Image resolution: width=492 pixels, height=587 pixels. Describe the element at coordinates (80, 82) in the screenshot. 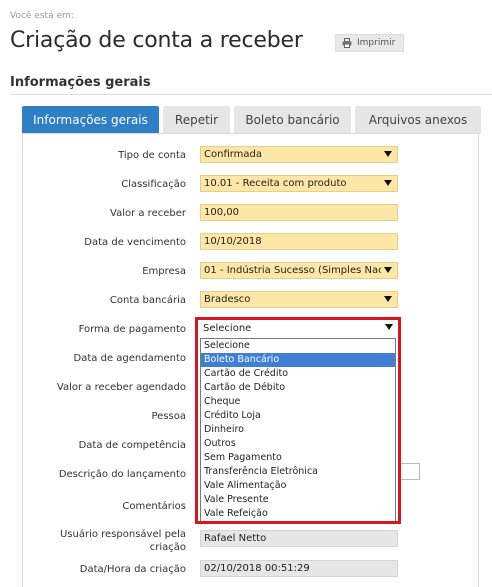

I see `section-title: Informações gerais` at that location.